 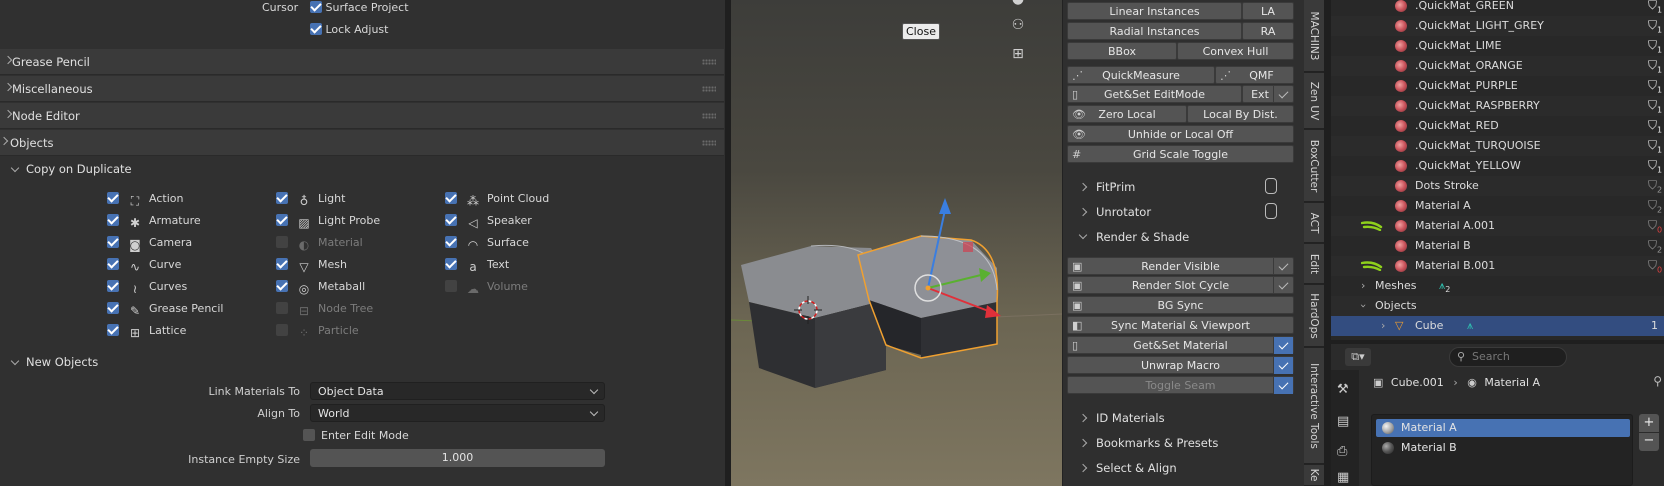 I want to click on fake-user-shield-icon: ⛉2, so click(x=1655, y=247).